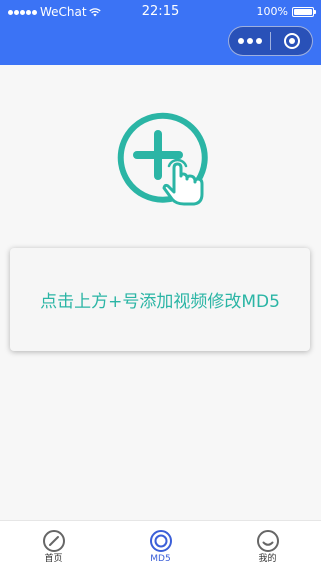  I want to click on add-tap-icon, so click(162, 159).